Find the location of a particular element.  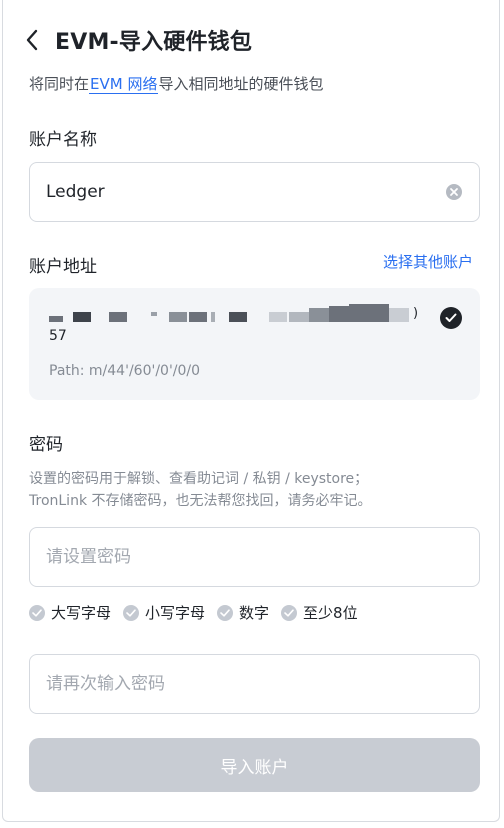

password-input is located at coordinates (254, 557).